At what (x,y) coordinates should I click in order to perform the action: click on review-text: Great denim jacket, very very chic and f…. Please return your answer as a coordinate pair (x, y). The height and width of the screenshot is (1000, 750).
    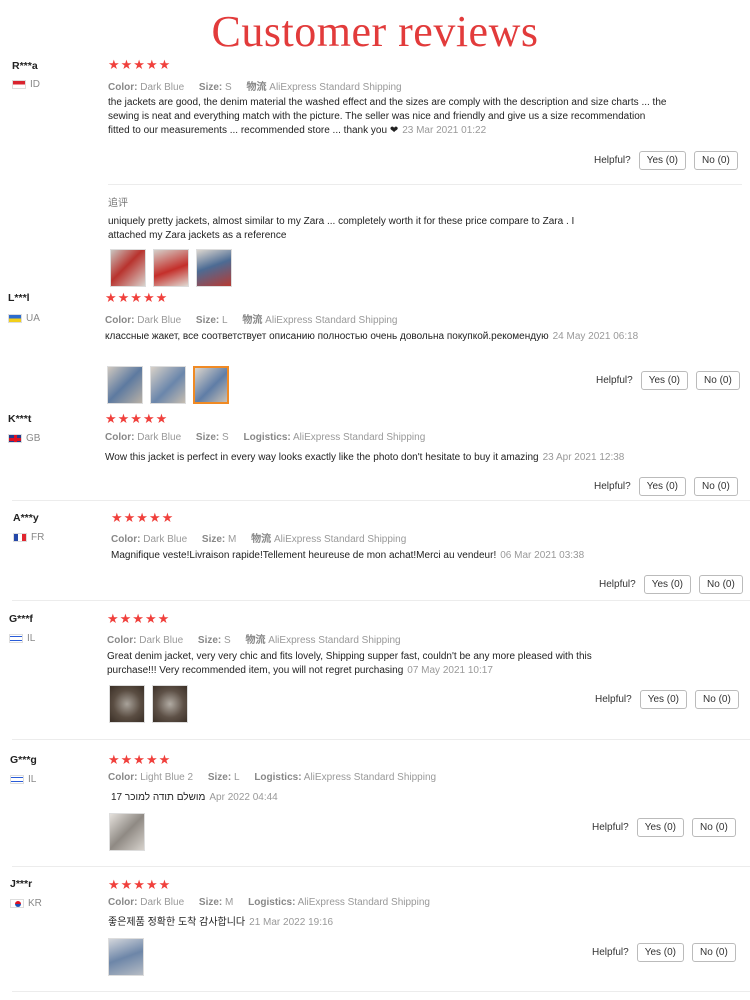
    Looking at the image, I should click on (349, 663).